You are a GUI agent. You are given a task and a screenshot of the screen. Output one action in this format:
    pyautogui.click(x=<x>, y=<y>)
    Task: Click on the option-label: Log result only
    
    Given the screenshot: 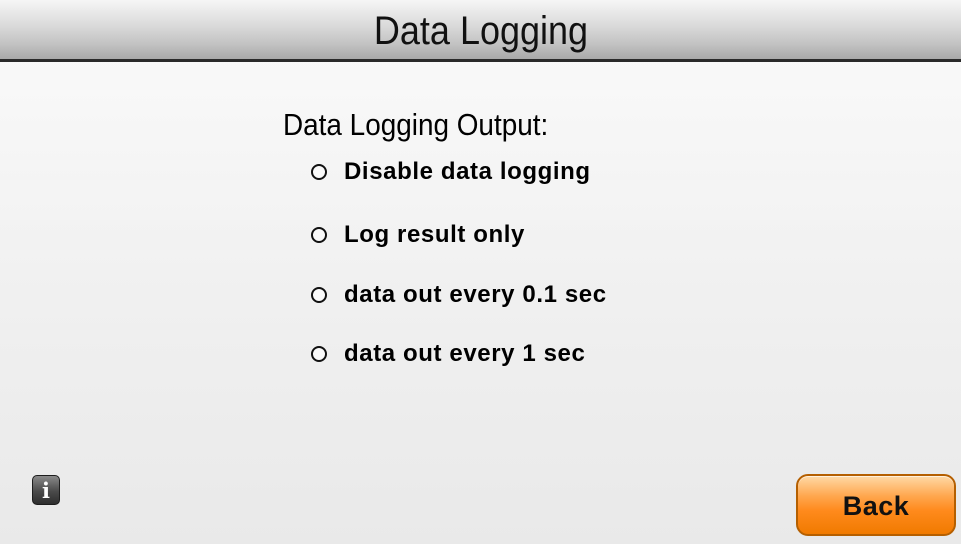 What is the action you would take?
    pyautogui.click(x=435, y=234)
    